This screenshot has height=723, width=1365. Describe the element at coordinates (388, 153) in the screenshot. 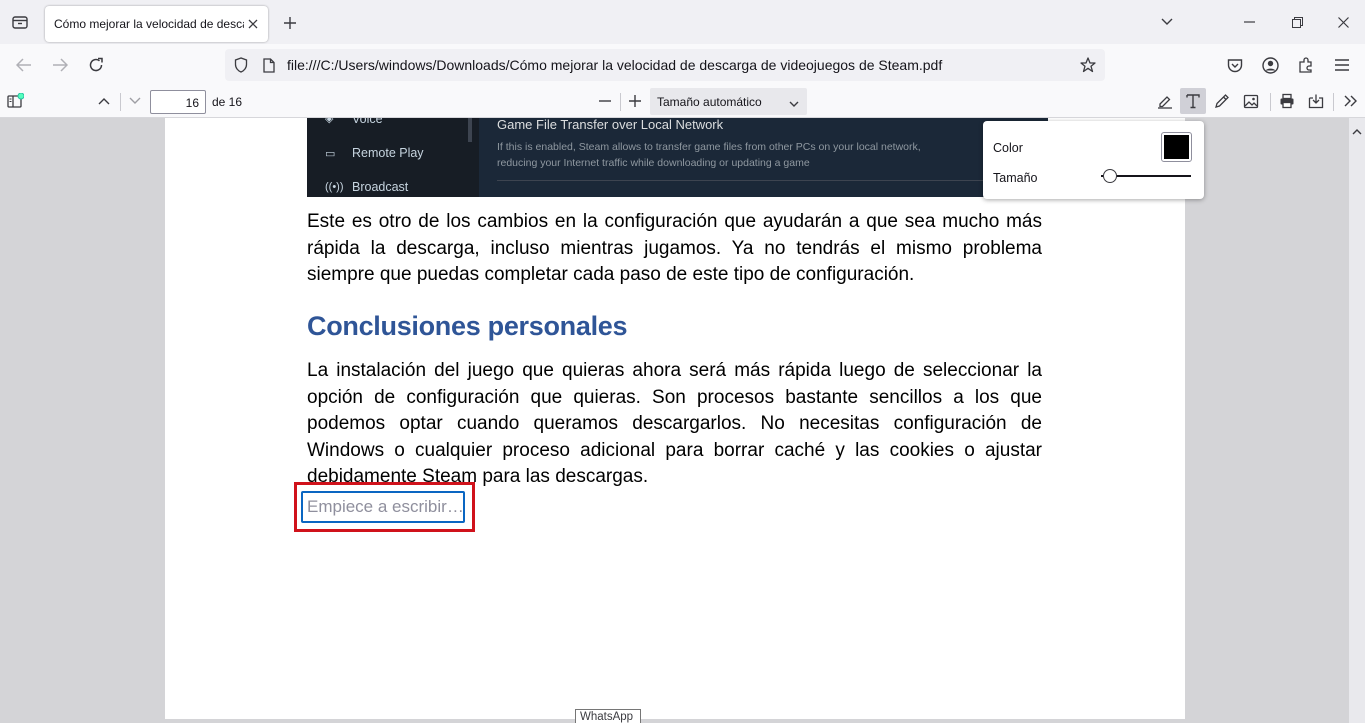

I see `steam-sidebar-item: Remote Play` at that location.